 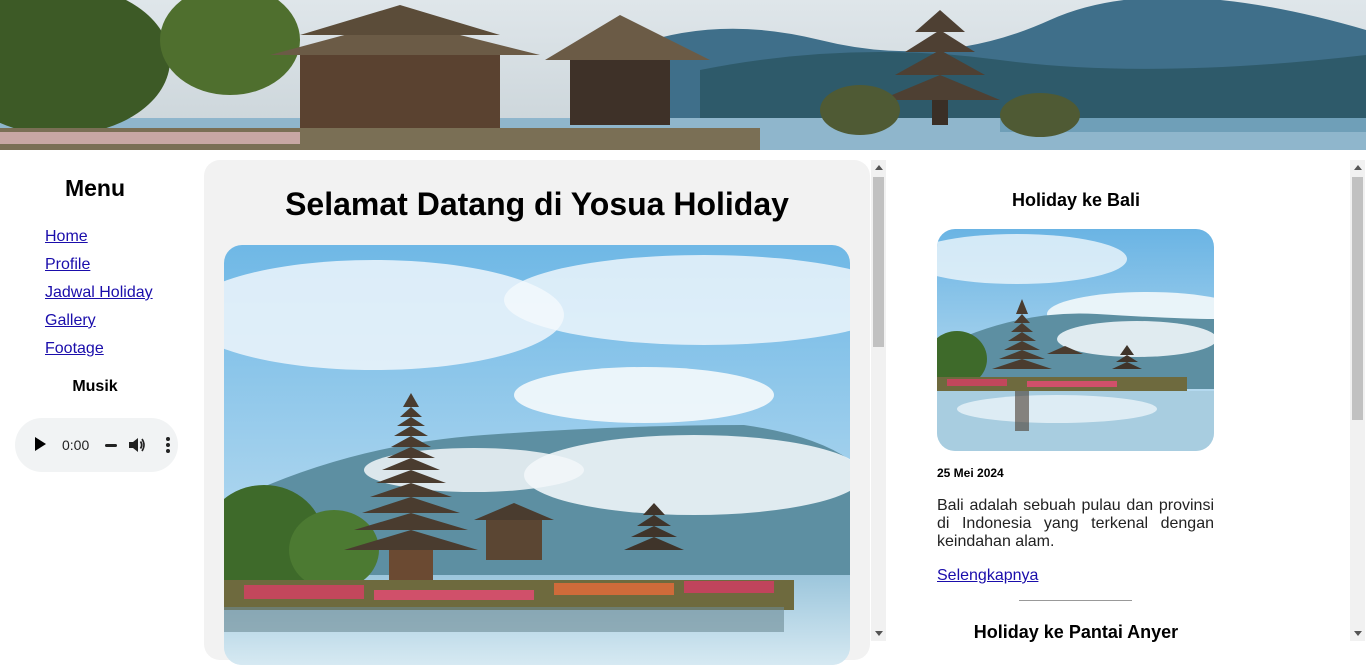 What do you see at coordinates (878, 400) in the screenshot?
I see `main-scrollbar` at bounding box center [878, 400].